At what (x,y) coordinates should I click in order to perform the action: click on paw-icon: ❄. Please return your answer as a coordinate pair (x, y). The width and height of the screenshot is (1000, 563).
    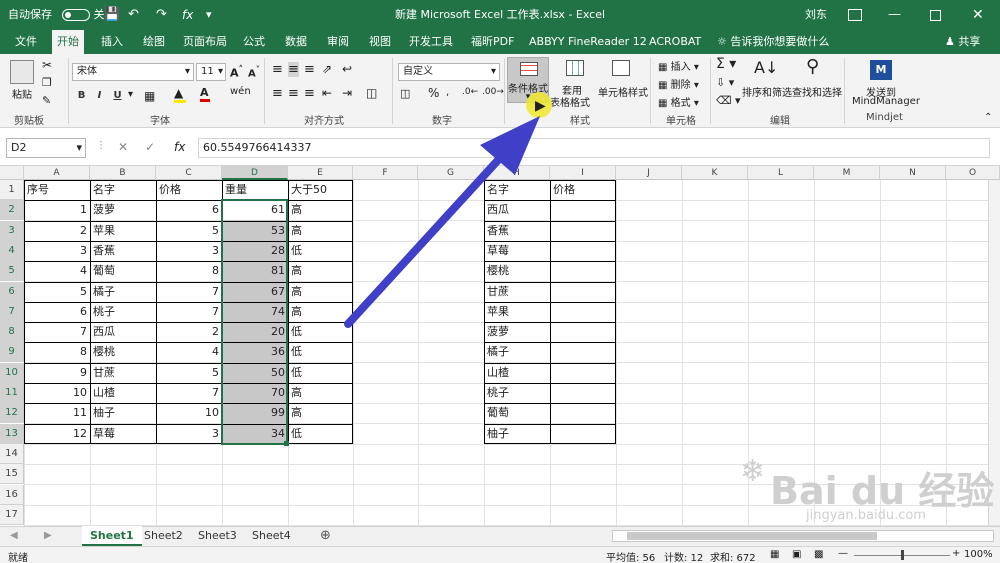
    Looking at the image, I should click on (753, 471).